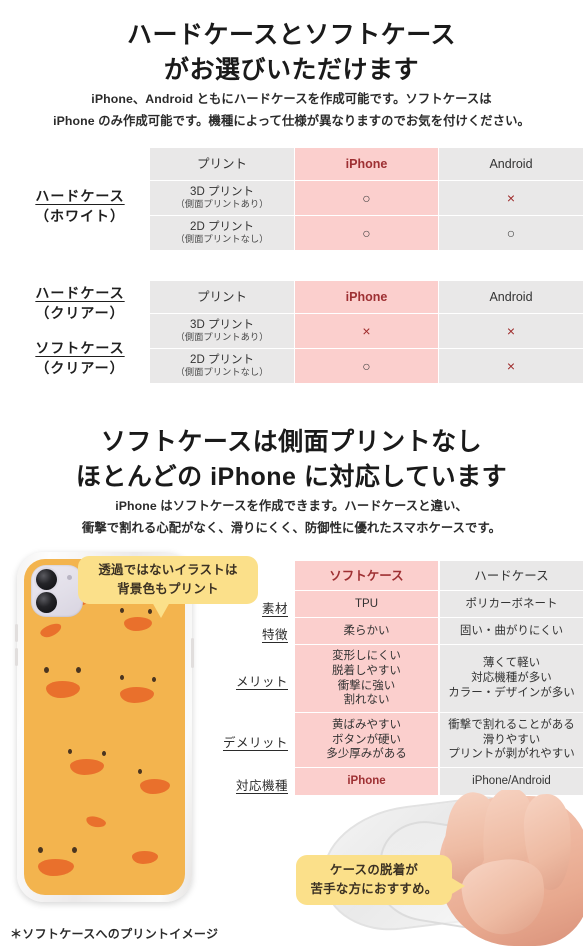  What do you see at coordinates (511, 781) in the screenshot?
I see `compare-row4-hard-line0: iPhone/Android` at bounding box center [511, 781].